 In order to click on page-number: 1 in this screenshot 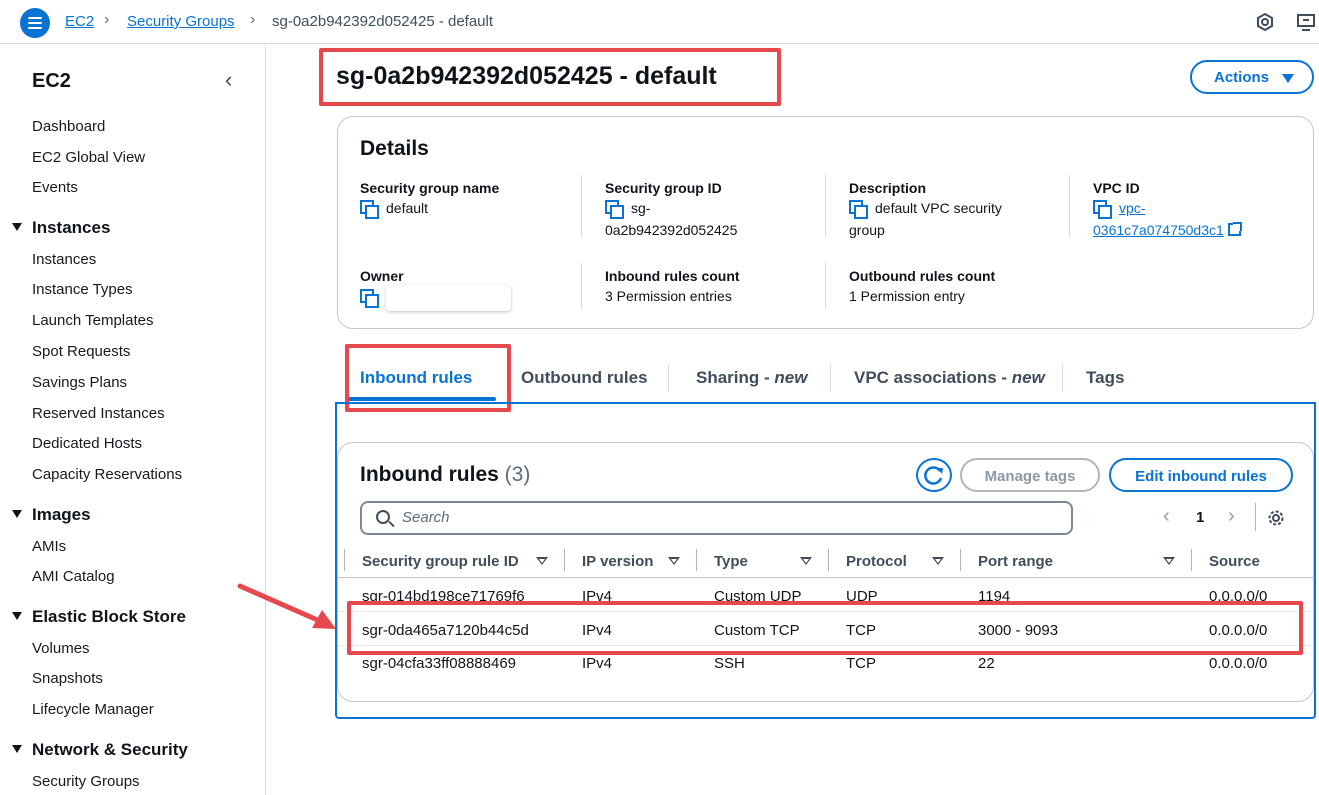, I will do `click(1200, 517)`.